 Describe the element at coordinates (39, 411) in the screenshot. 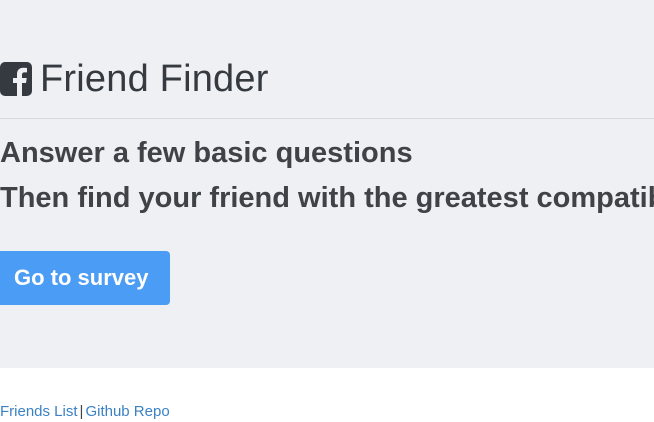

I see `footer-link-friends-list: Friends List` at that location.